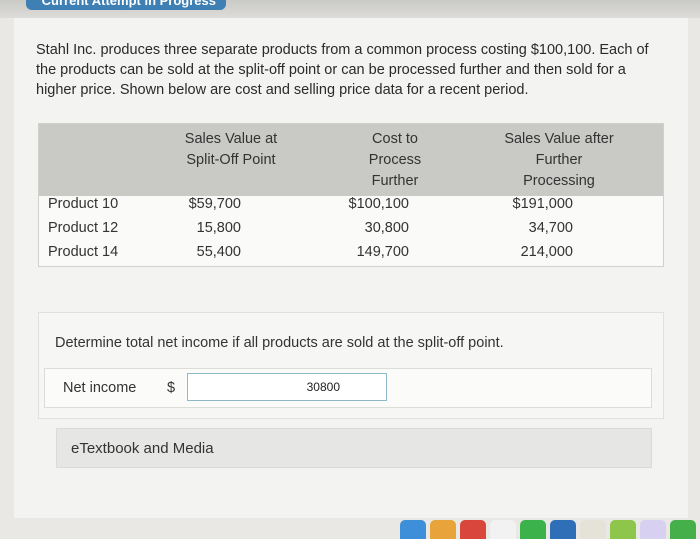  Describe the element at coordinates (83, 252) in the screenshot. I see `table-row-label: Product 14` at that location.